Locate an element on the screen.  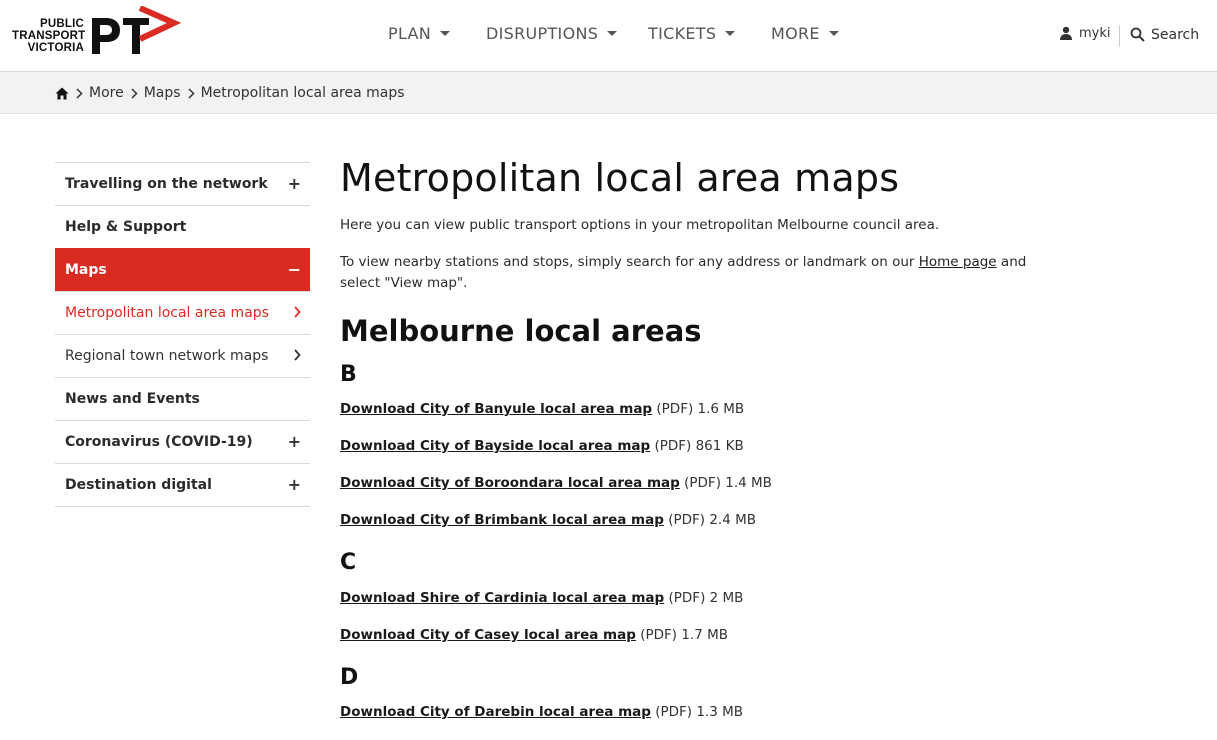
breadcrumb: More Maps Metropolitan local area maps is located at coordinates (608, 93).